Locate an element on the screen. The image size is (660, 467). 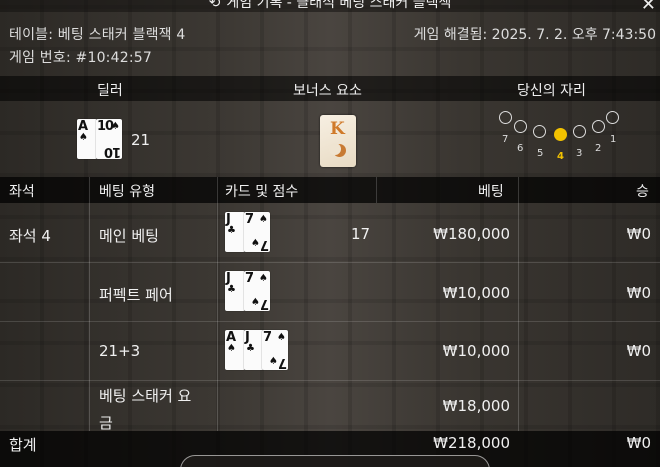
row-bet: ₩18,000 is located at coordinates (476, 406).